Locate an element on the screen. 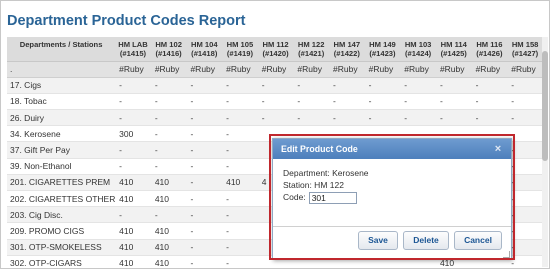  department-name-cell: 18. Tobac is located at coordinates (61, 102).